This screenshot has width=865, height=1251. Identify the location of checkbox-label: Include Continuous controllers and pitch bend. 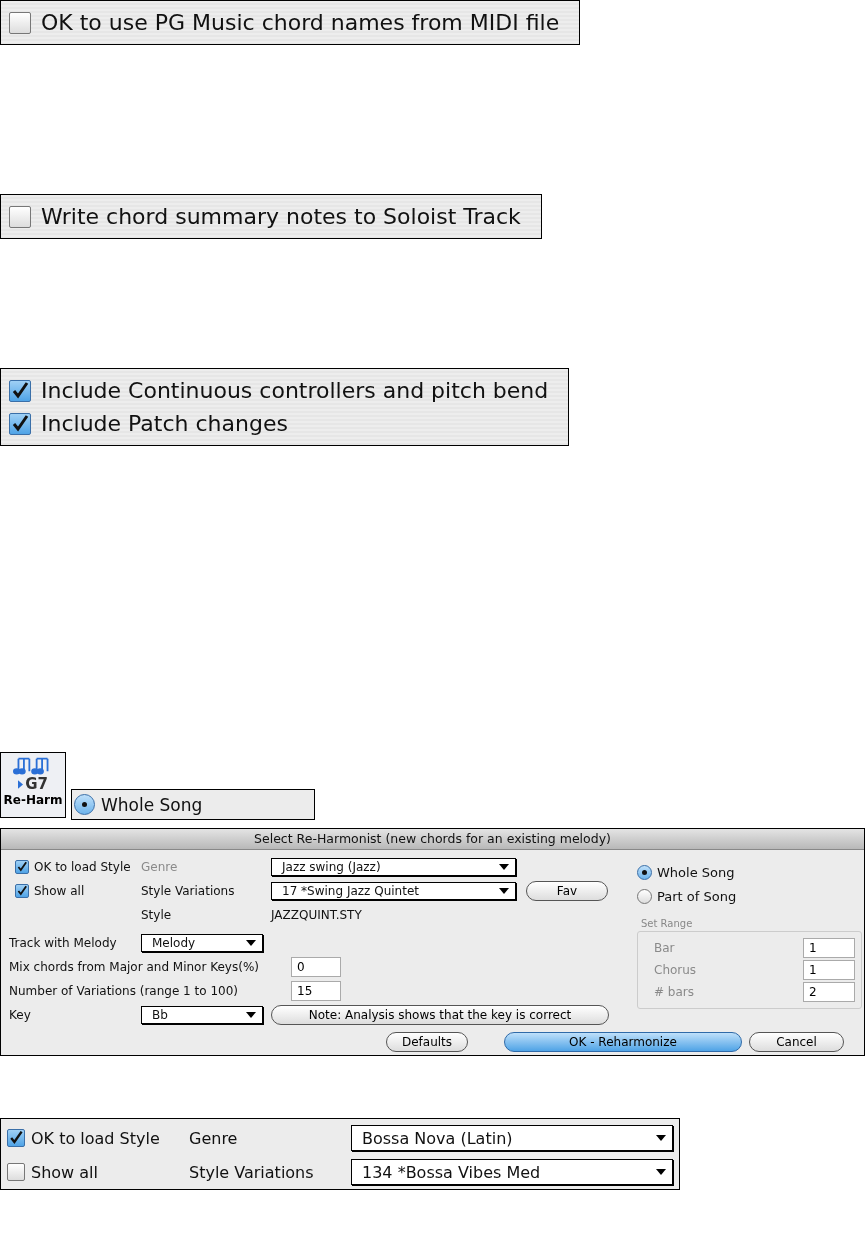
(295, 390).